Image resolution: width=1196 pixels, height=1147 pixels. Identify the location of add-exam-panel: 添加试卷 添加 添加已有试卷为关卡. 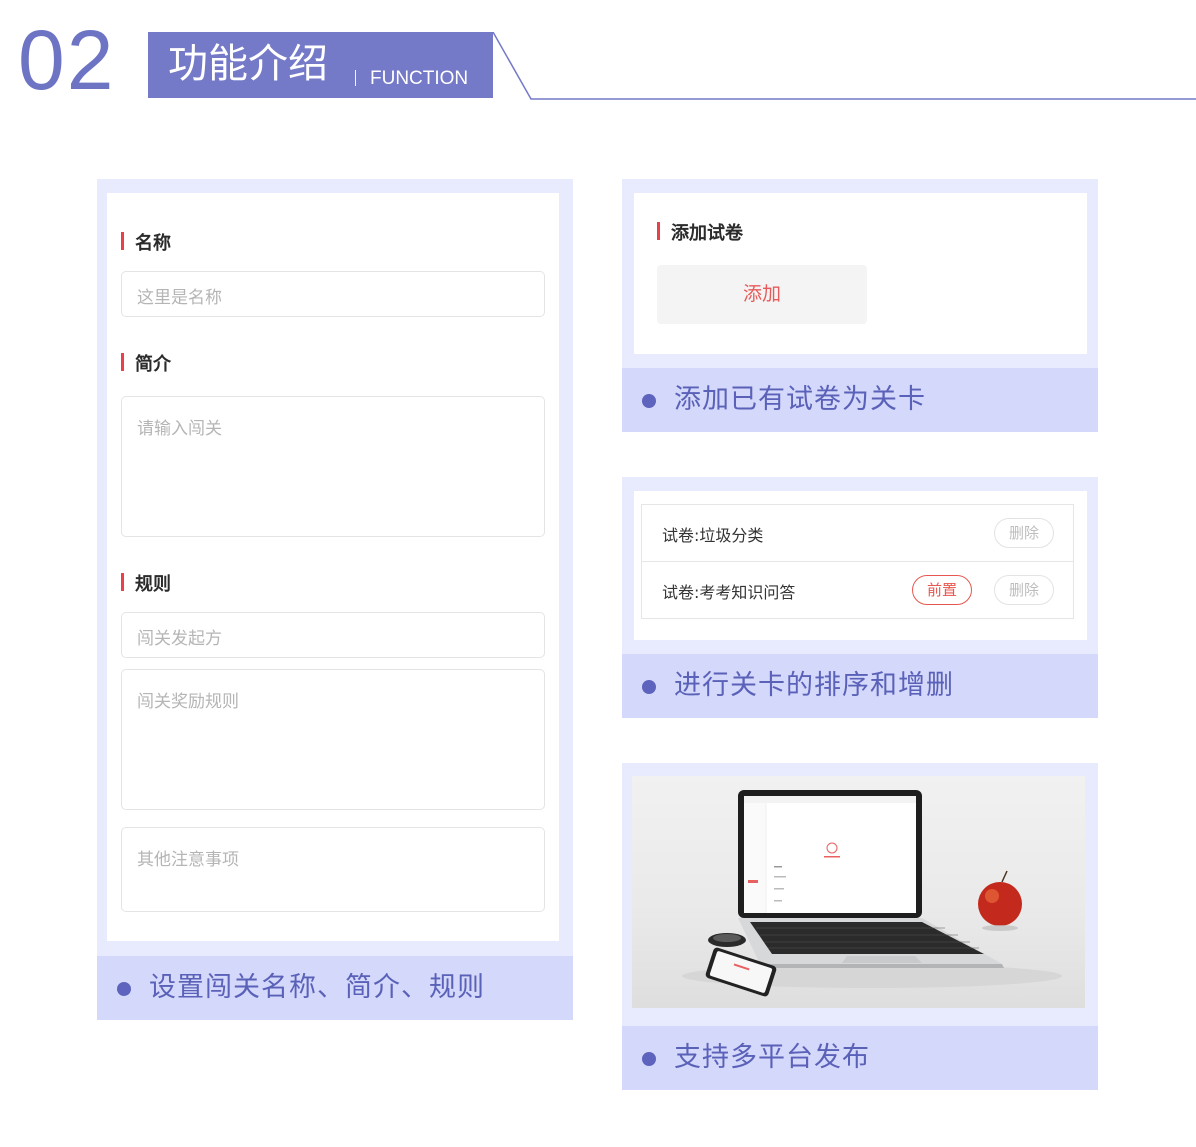
(860, 305).